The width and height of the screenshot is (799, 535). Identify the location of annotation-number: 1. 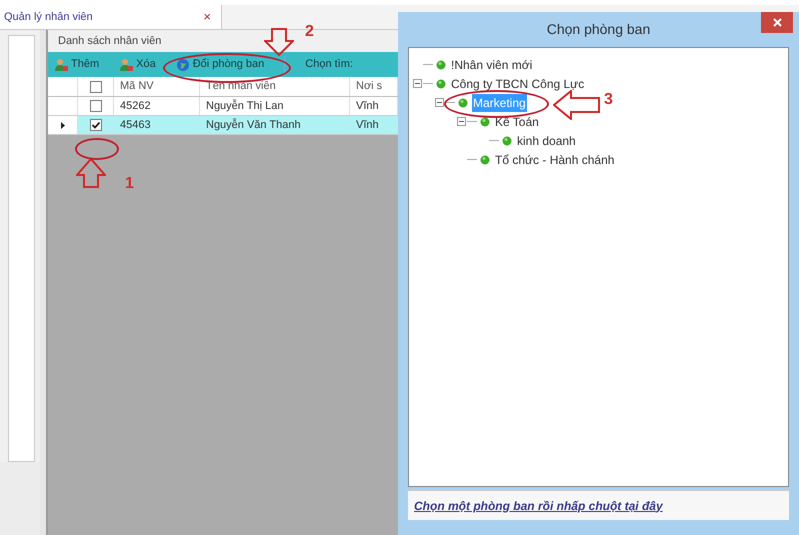
(129, 184).